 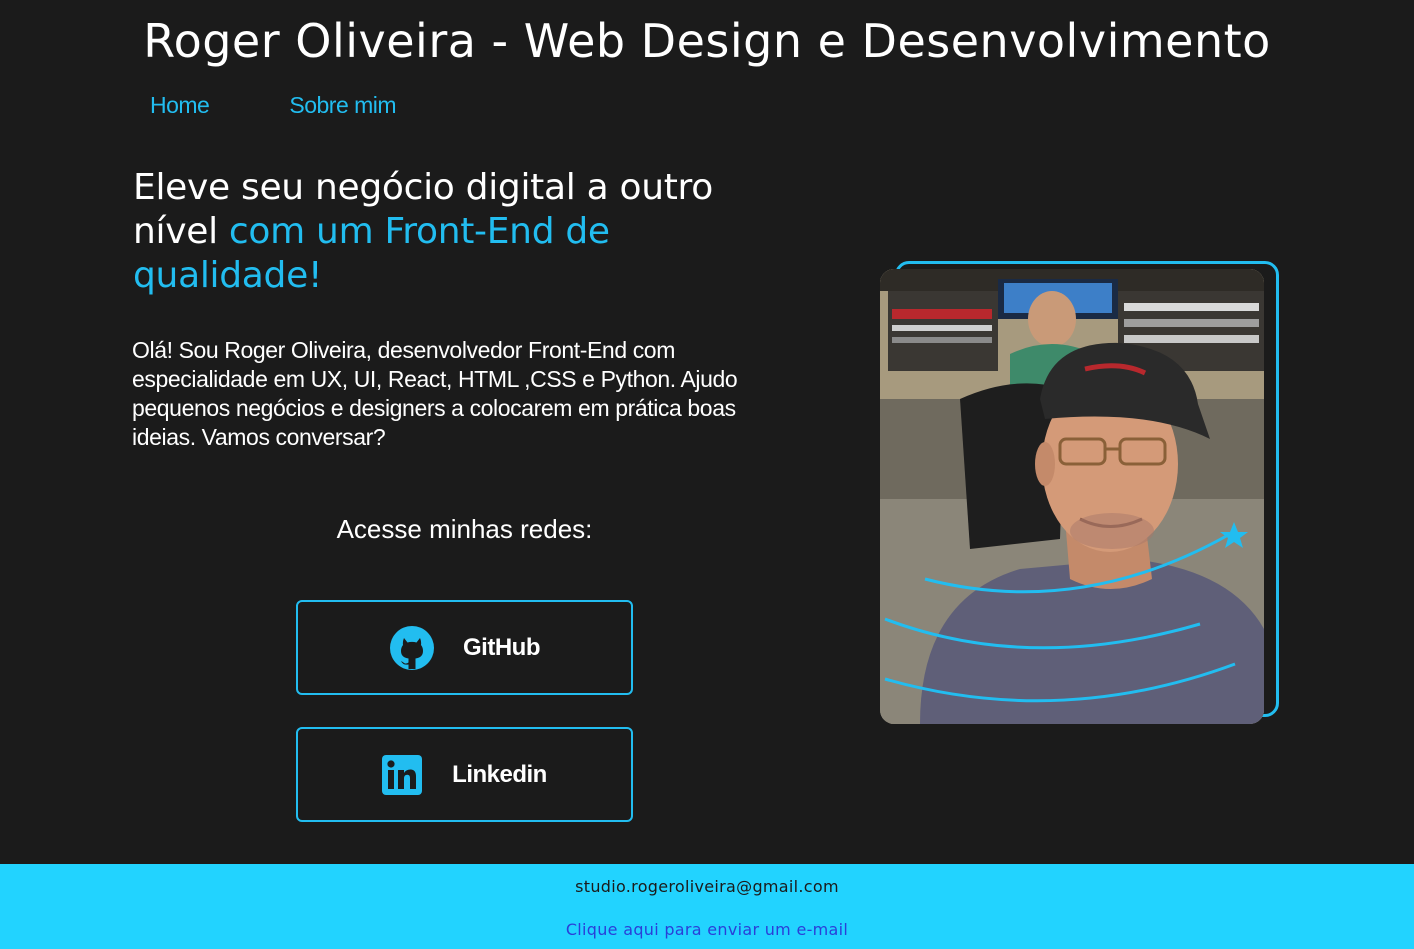 I want to click on nav-about-link: Sobre mim, so click(x=342, y=105).